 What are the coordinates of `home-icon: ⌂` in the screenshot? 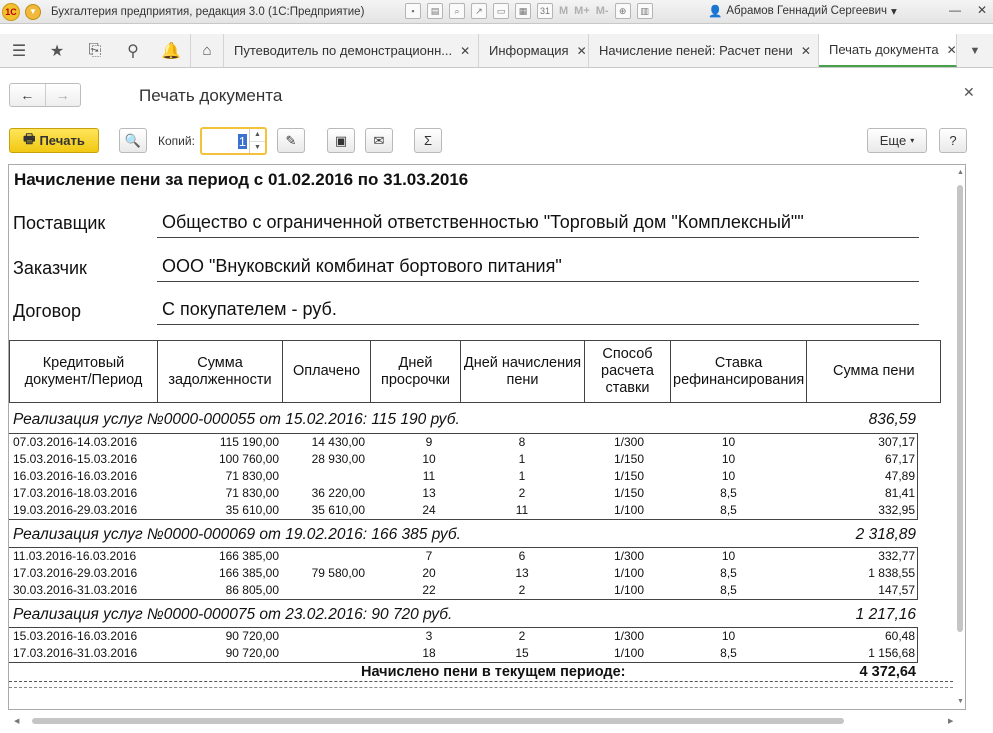 It's located at (207, 50).